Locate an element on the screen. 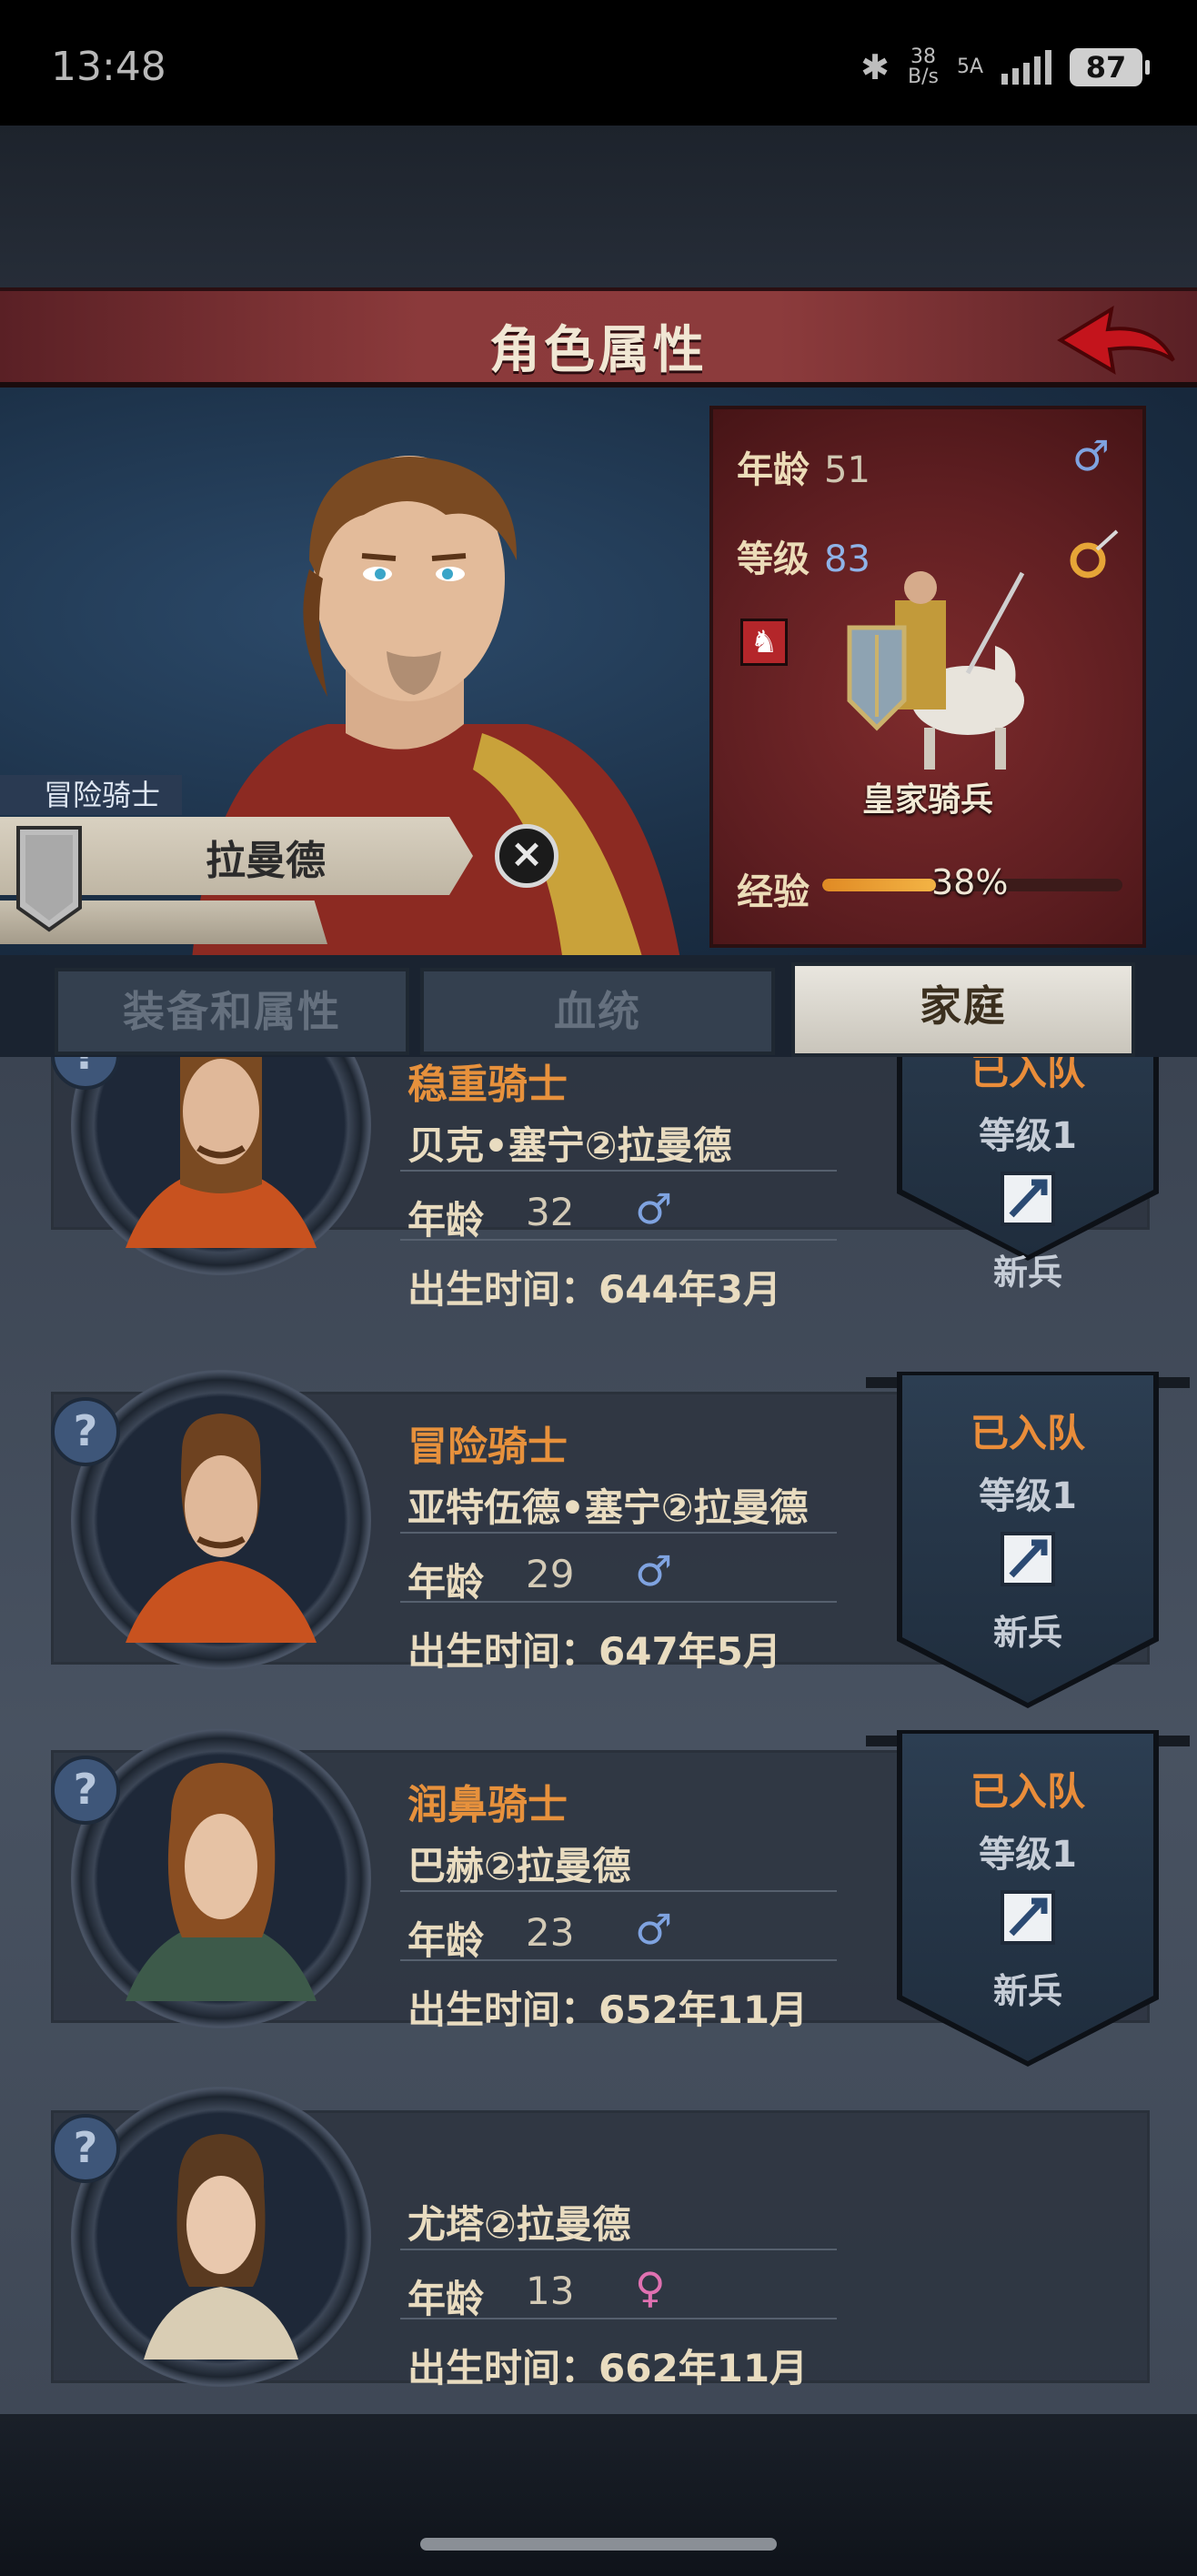  age-label: 年龄 is located at coordinates (773, 470).